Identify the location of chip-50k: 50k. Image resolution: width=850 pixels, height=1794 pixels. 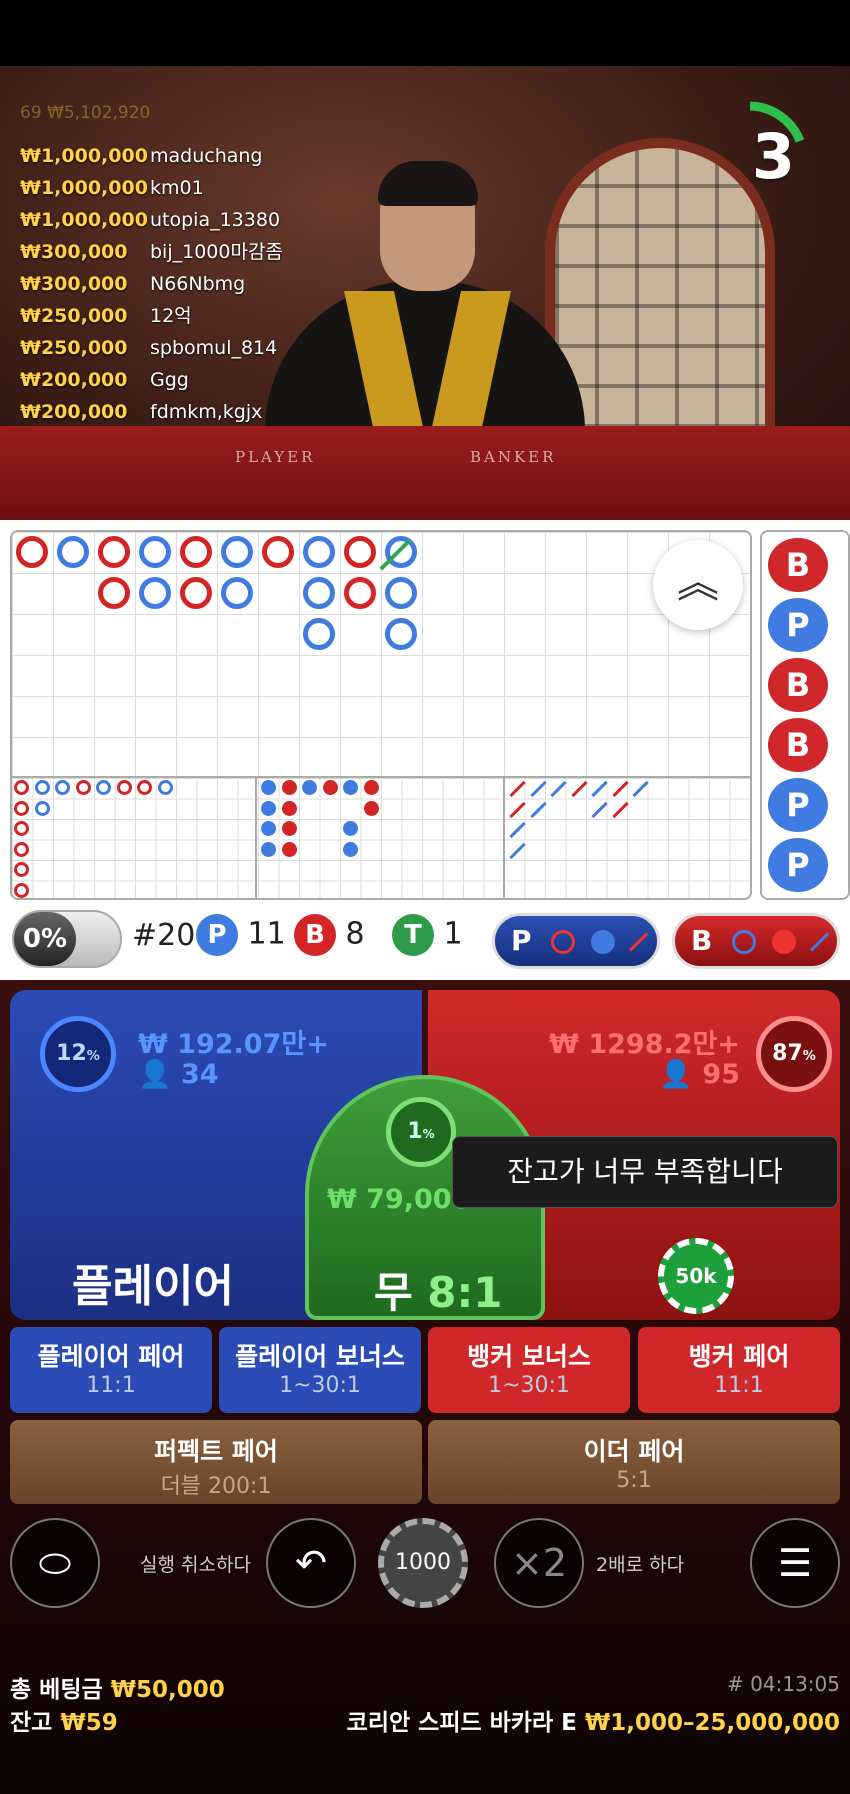
(696, 1276).